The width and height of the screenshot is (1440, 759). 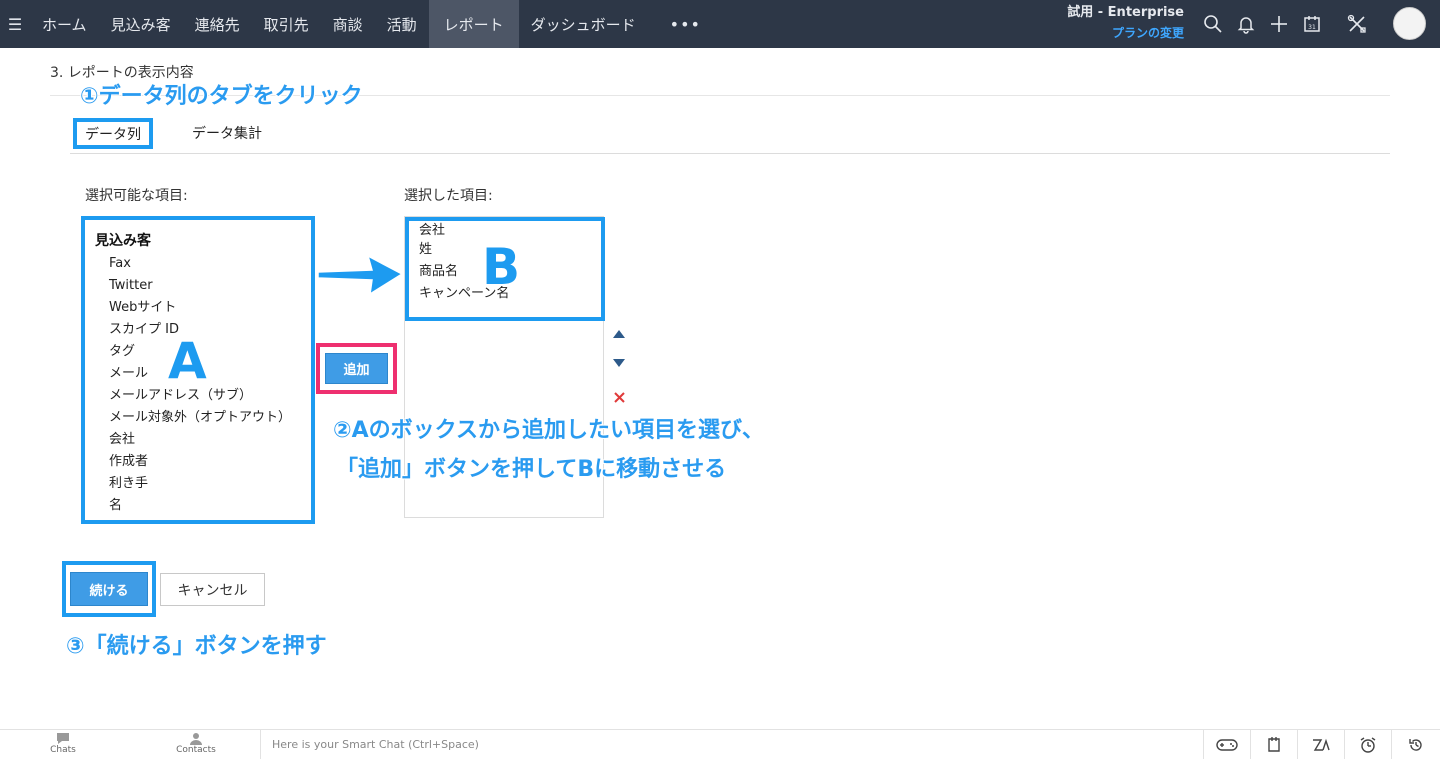 What do you see at coordinates (187, 361) in the screenshot?
I see `annotation-letter-a: A` at bounding box center [187, 361].